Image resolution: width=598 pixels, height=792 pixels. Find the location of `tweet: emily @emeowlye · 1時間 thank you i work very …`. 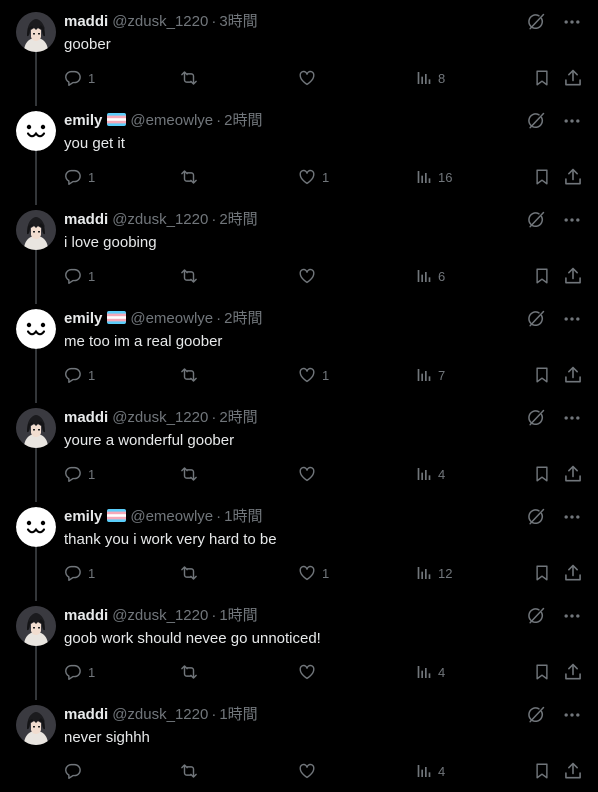

tweet: emily @emeowlye · 1時間 thank you i work very … is located at coordinates (299, 548).